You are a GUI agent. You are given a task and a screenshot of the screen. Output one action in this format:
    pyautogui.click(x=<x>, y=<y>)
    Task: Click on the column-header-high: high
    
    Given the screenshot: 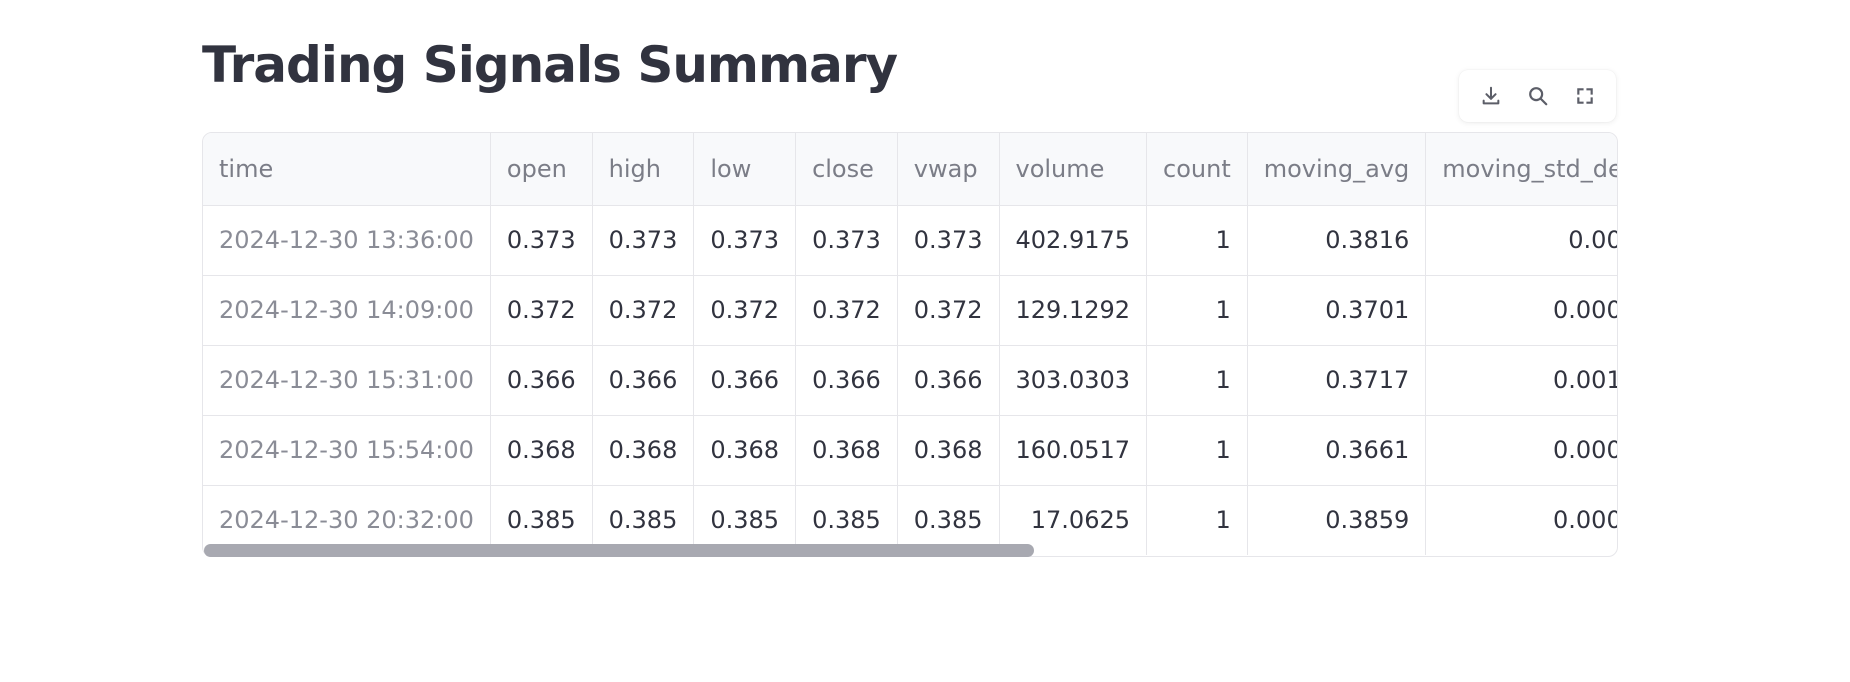 What is the action you would take?
    pyautogui.click(x=643, y=169)
    